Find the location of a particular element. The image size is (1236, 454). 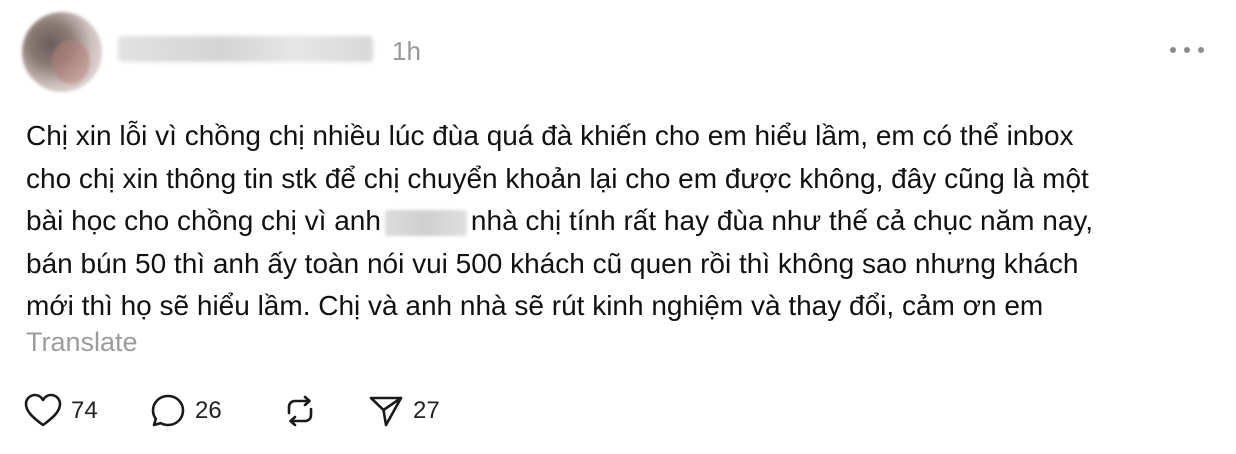

heart-icon is located at coordinates (43, 410).